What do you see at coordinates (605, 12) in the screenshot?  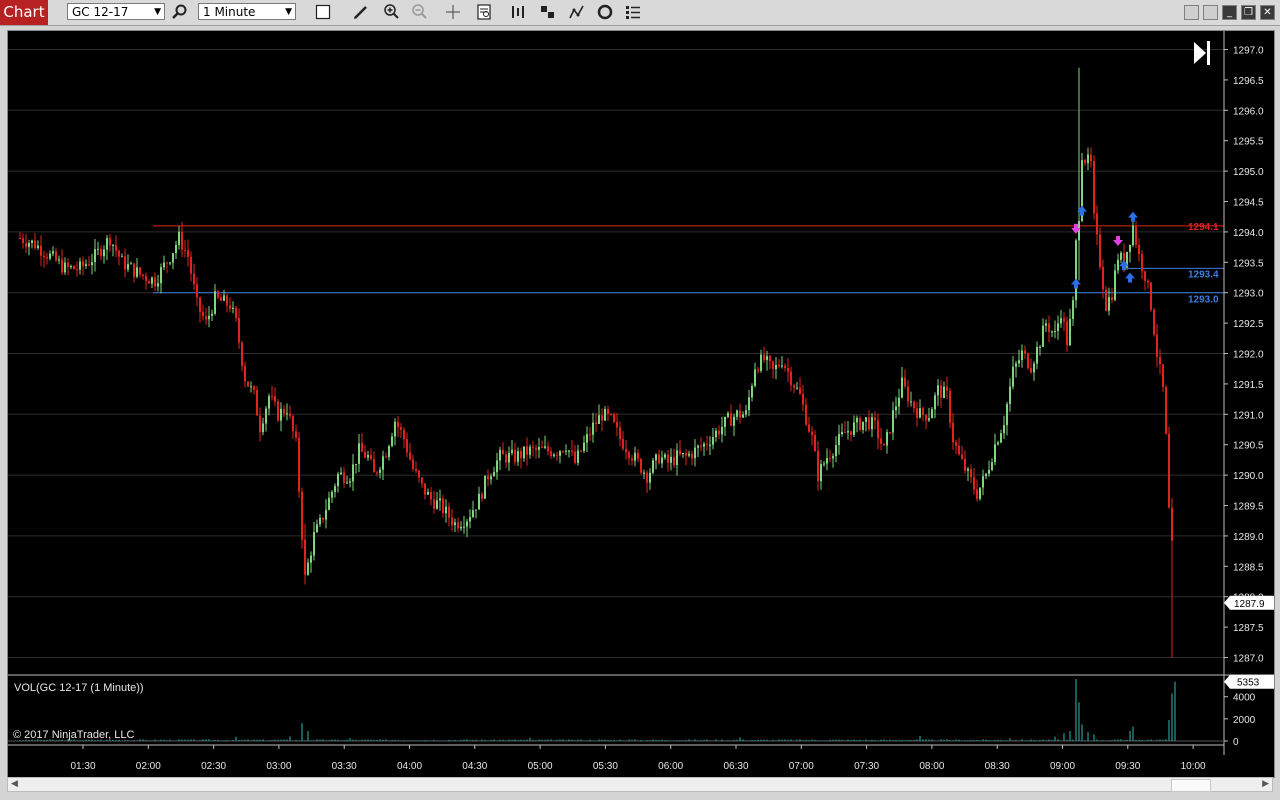 I see `strategies-icon` at bounding box center [605, 12].